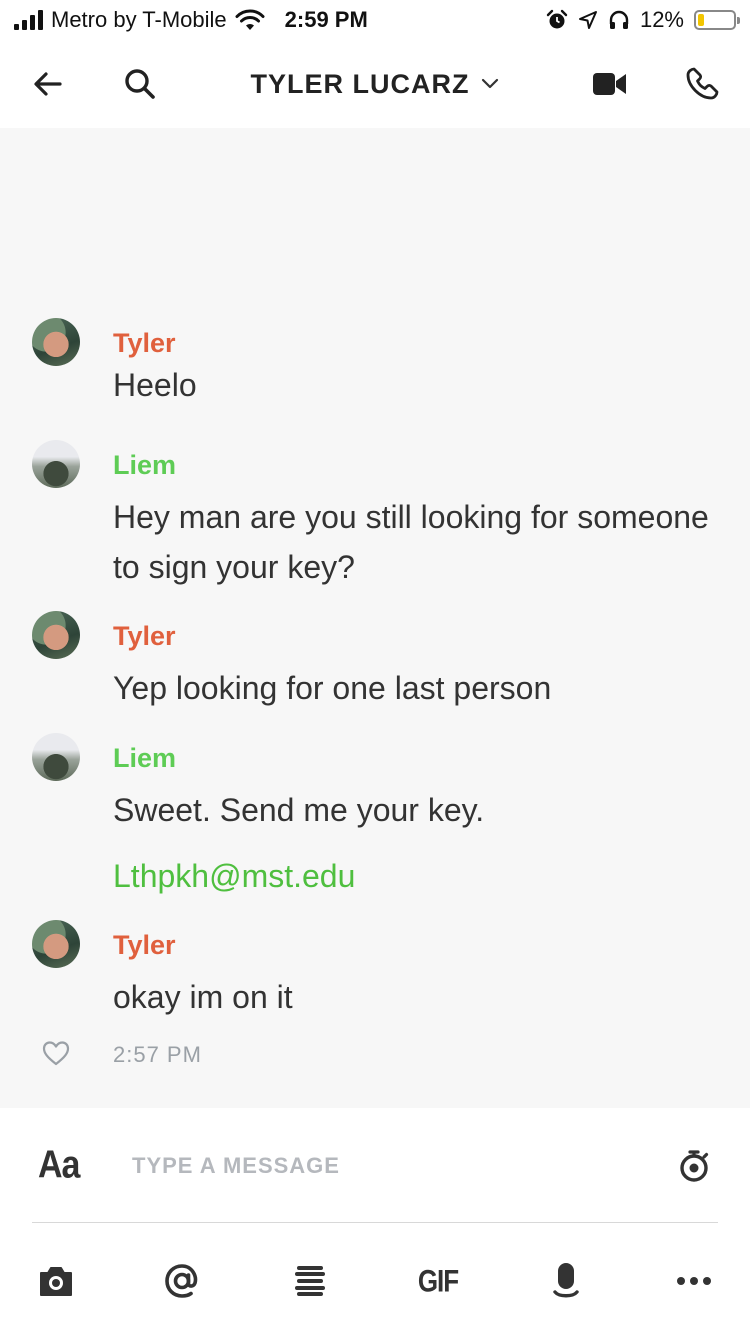  Describe the element at coordinates (250, 19) in the screenshot. I see `wifi-icon` at that location.